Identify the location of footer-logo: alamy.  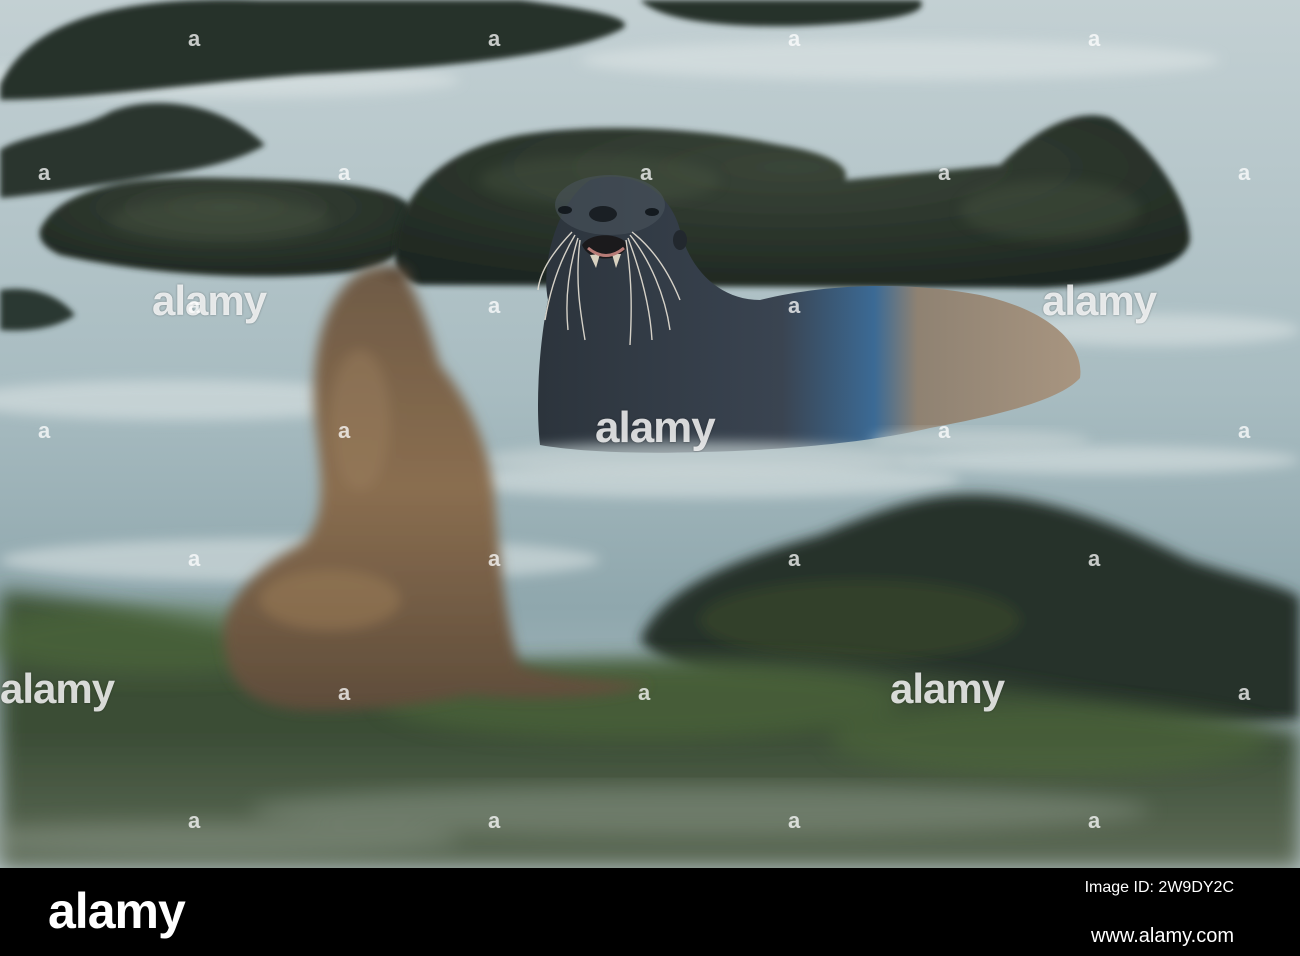
(117, 911).